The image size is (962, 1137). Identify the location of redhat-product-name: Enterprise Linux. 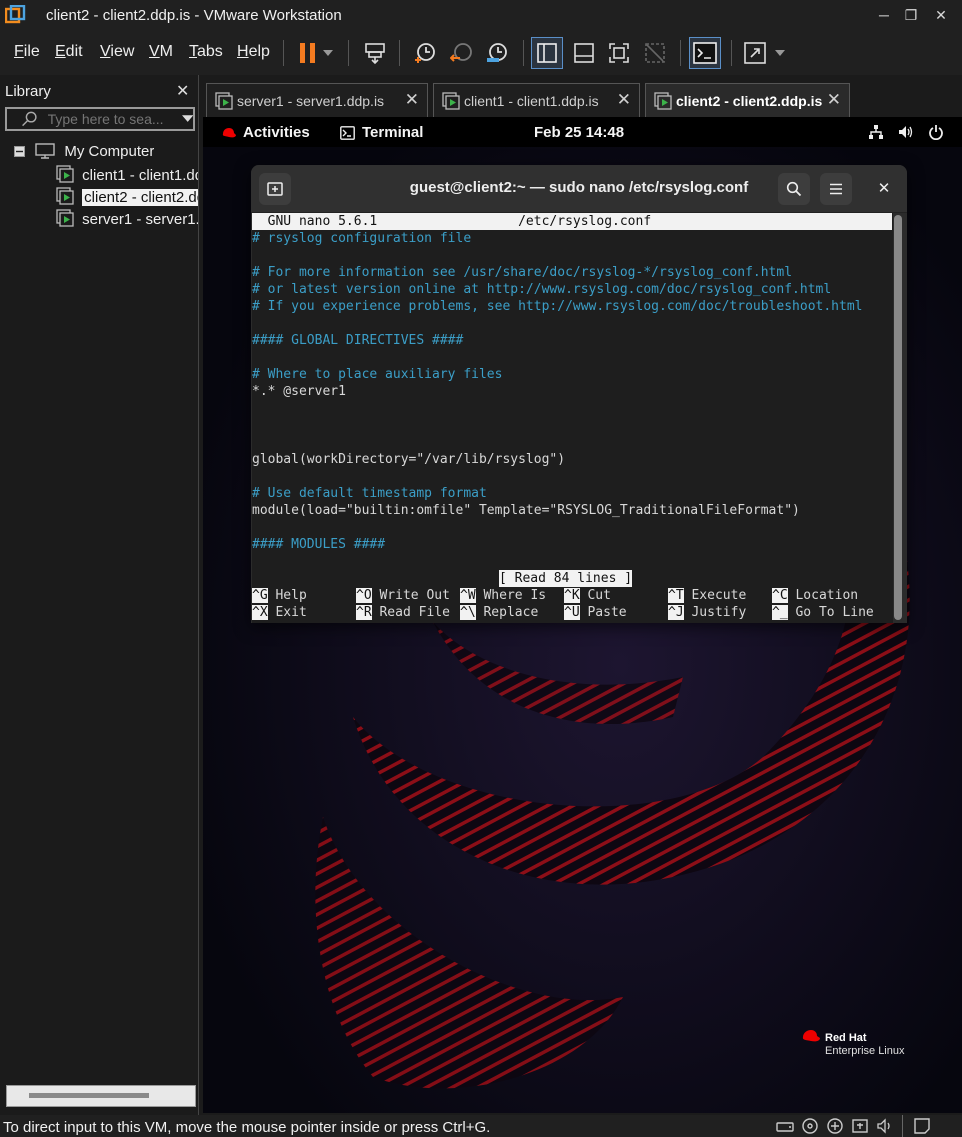
(865, 1051).